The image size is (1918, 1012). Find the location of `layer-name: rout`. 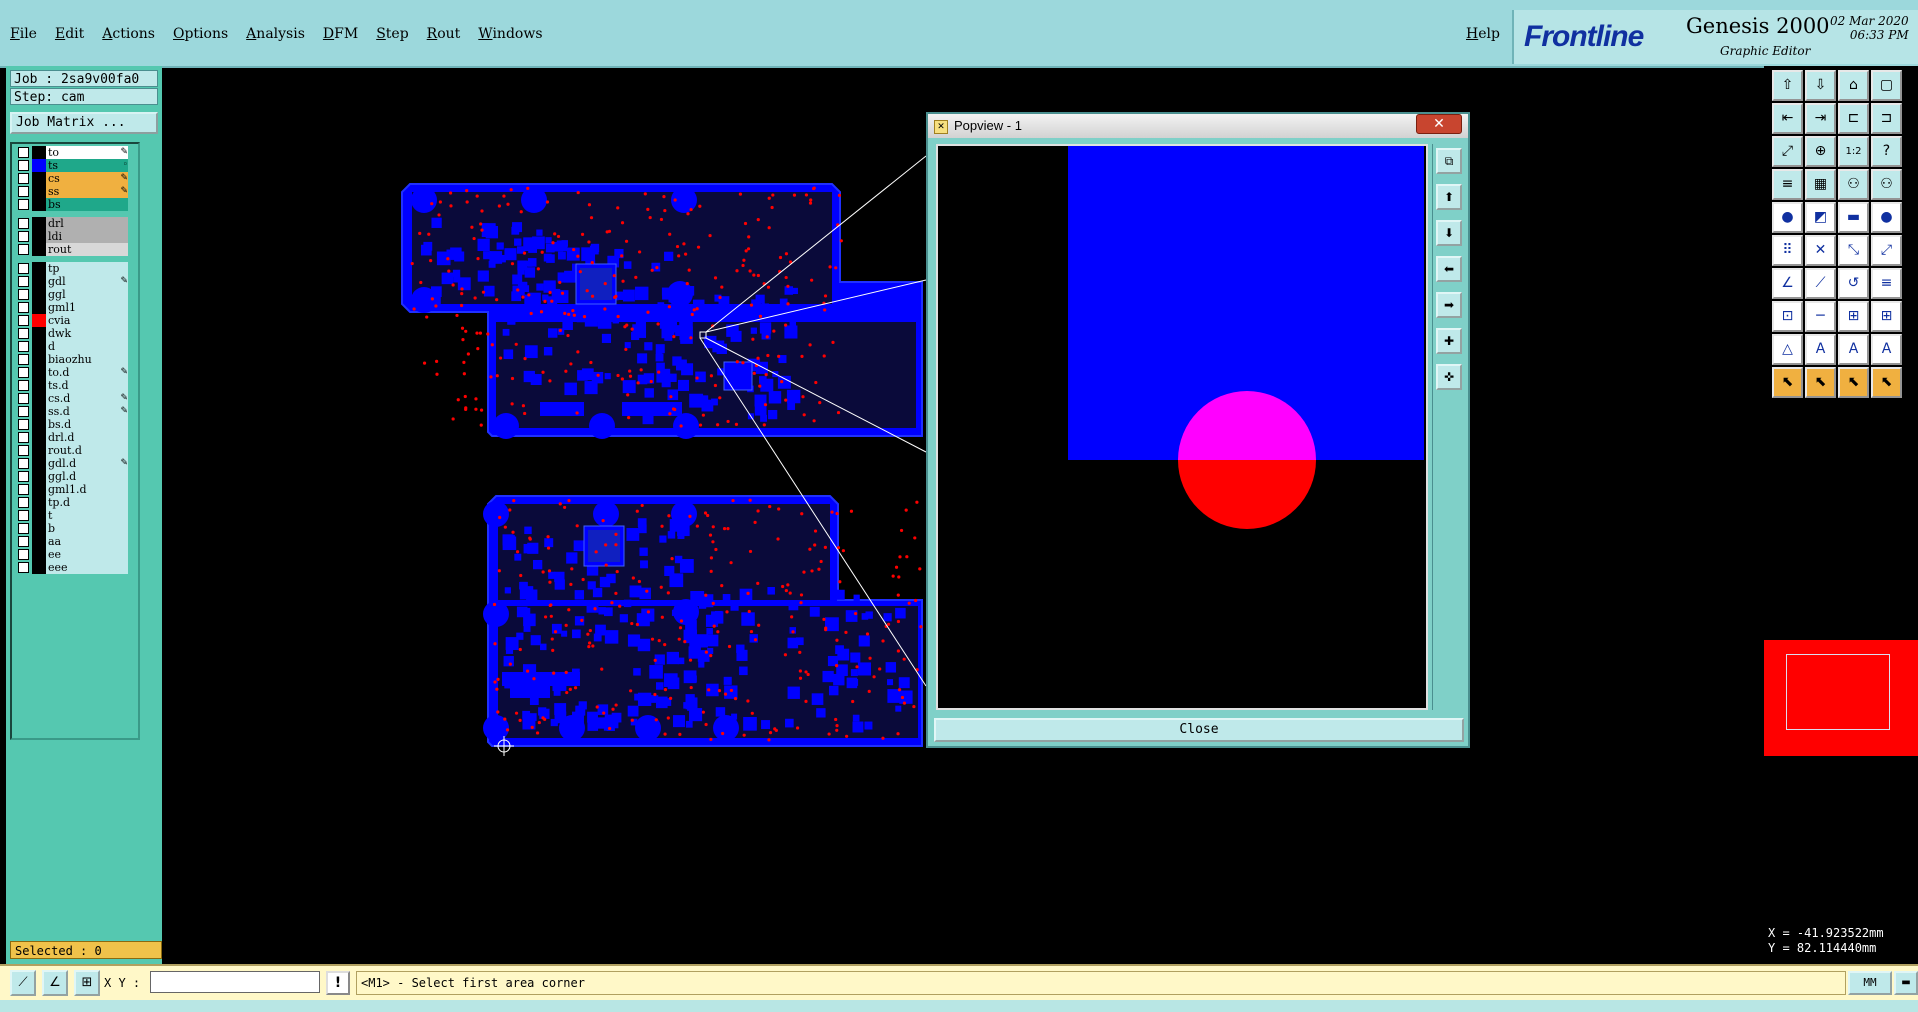

layer-name: rout is located at coordinates (87, 249).